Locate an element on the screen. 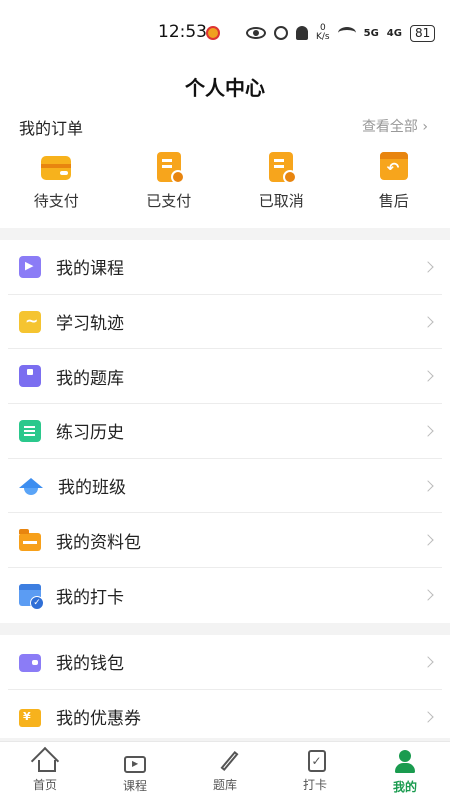 The image size is (450, 800). network-speed-unit: K/s is located at coordinates (323, 37).